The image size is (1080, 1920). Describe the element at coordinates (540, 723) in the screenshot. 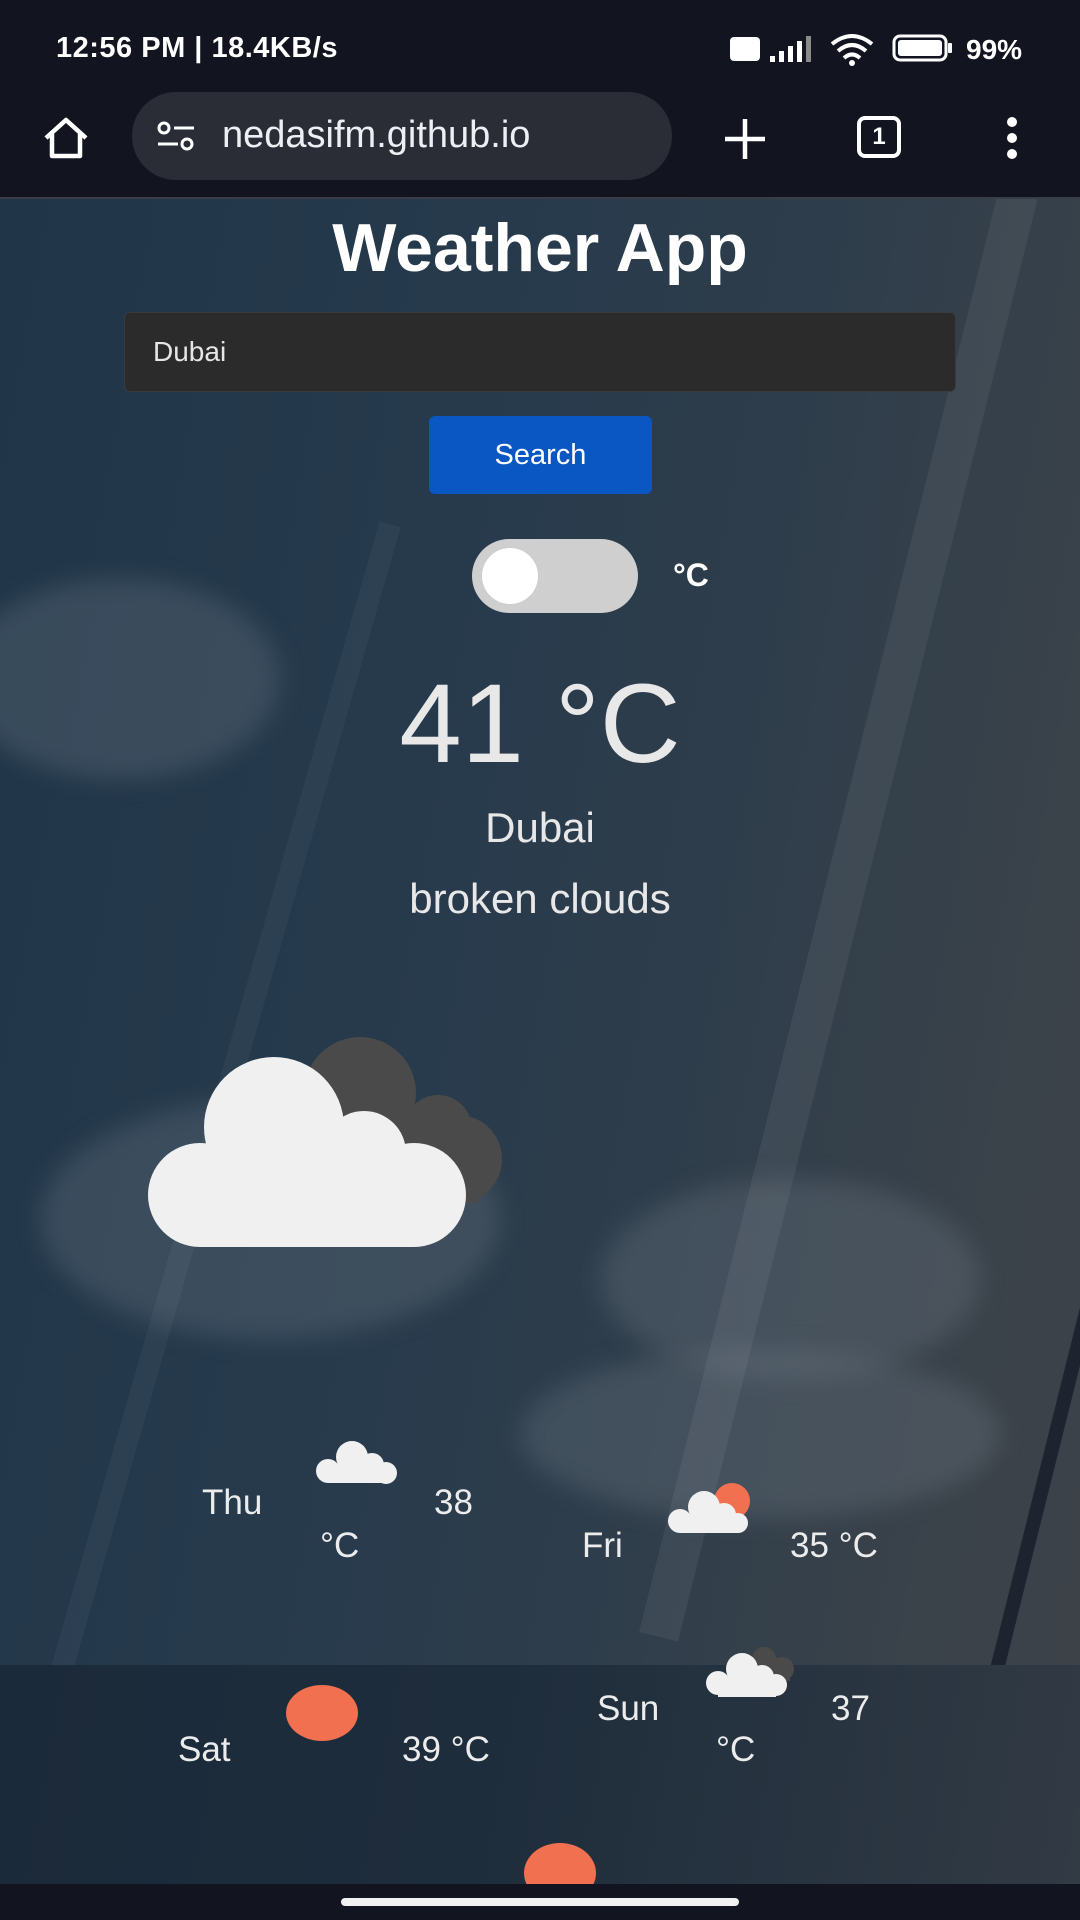

I see `current-temperature: 41 °C` at that location.